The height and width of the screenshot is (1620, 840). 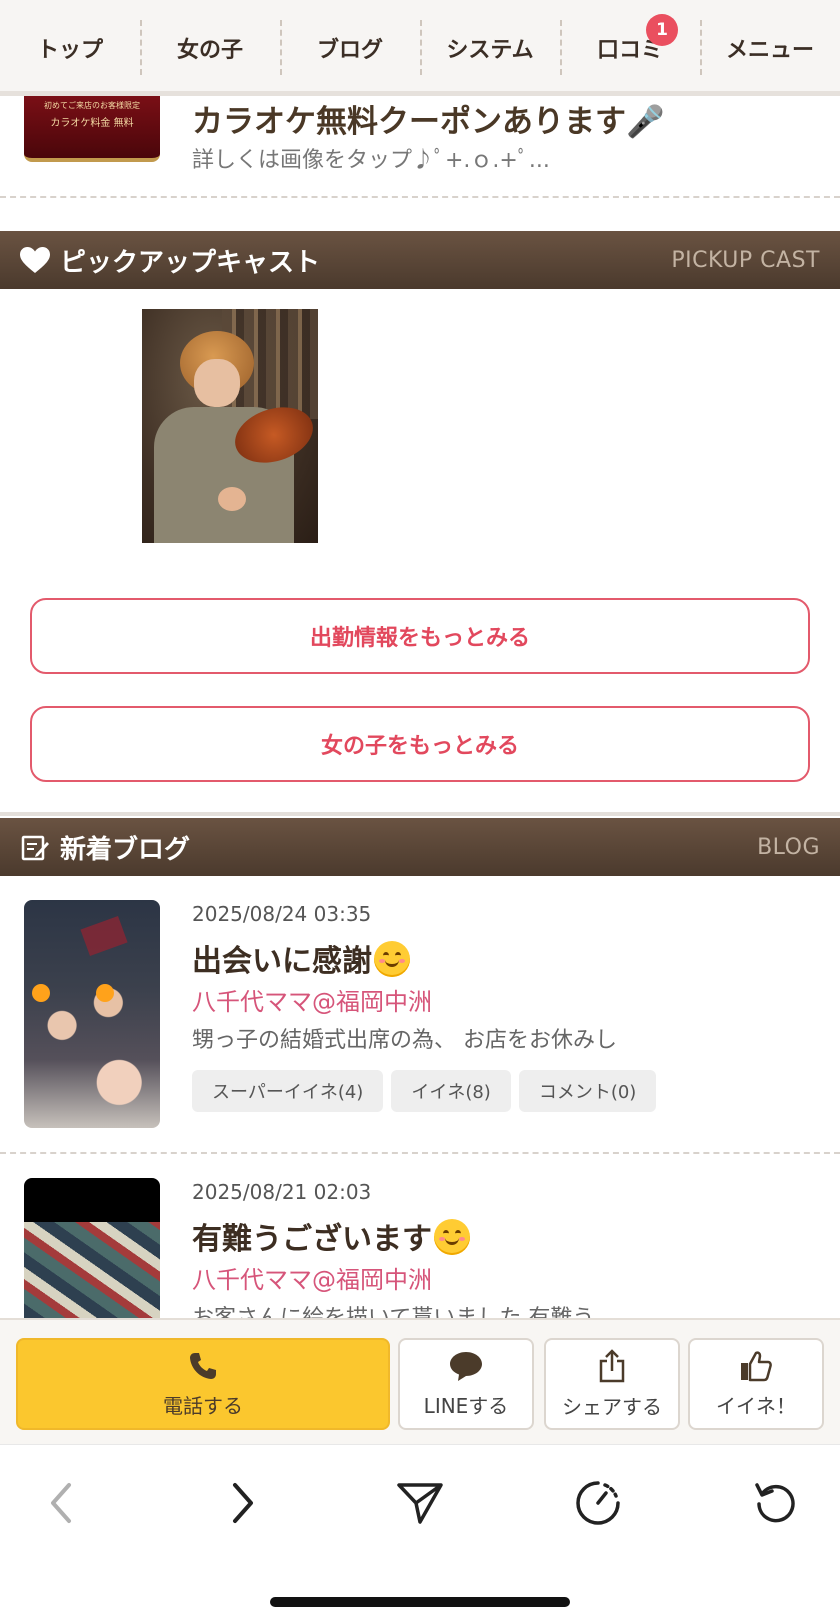 I want to click on tab-menu: メニュー, so click(x=770, y=45).